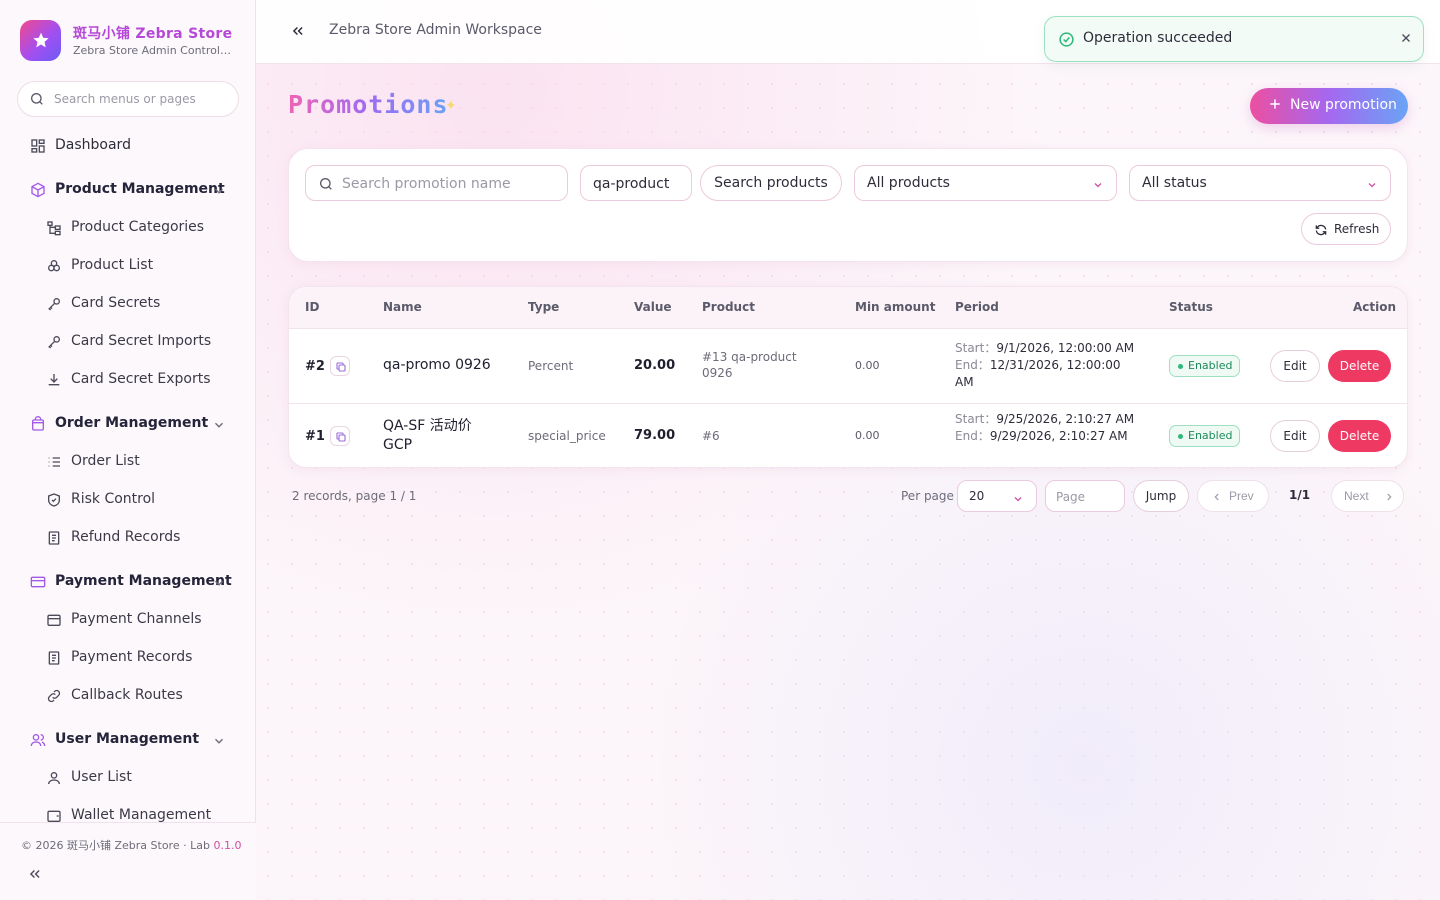 The height and width of the screenshot is (900, 1440). What do you see at coordinates (437, 365) in the screenshot?
I see `promotion-name: qa-promo 0926` at bounding box center [437, 365].